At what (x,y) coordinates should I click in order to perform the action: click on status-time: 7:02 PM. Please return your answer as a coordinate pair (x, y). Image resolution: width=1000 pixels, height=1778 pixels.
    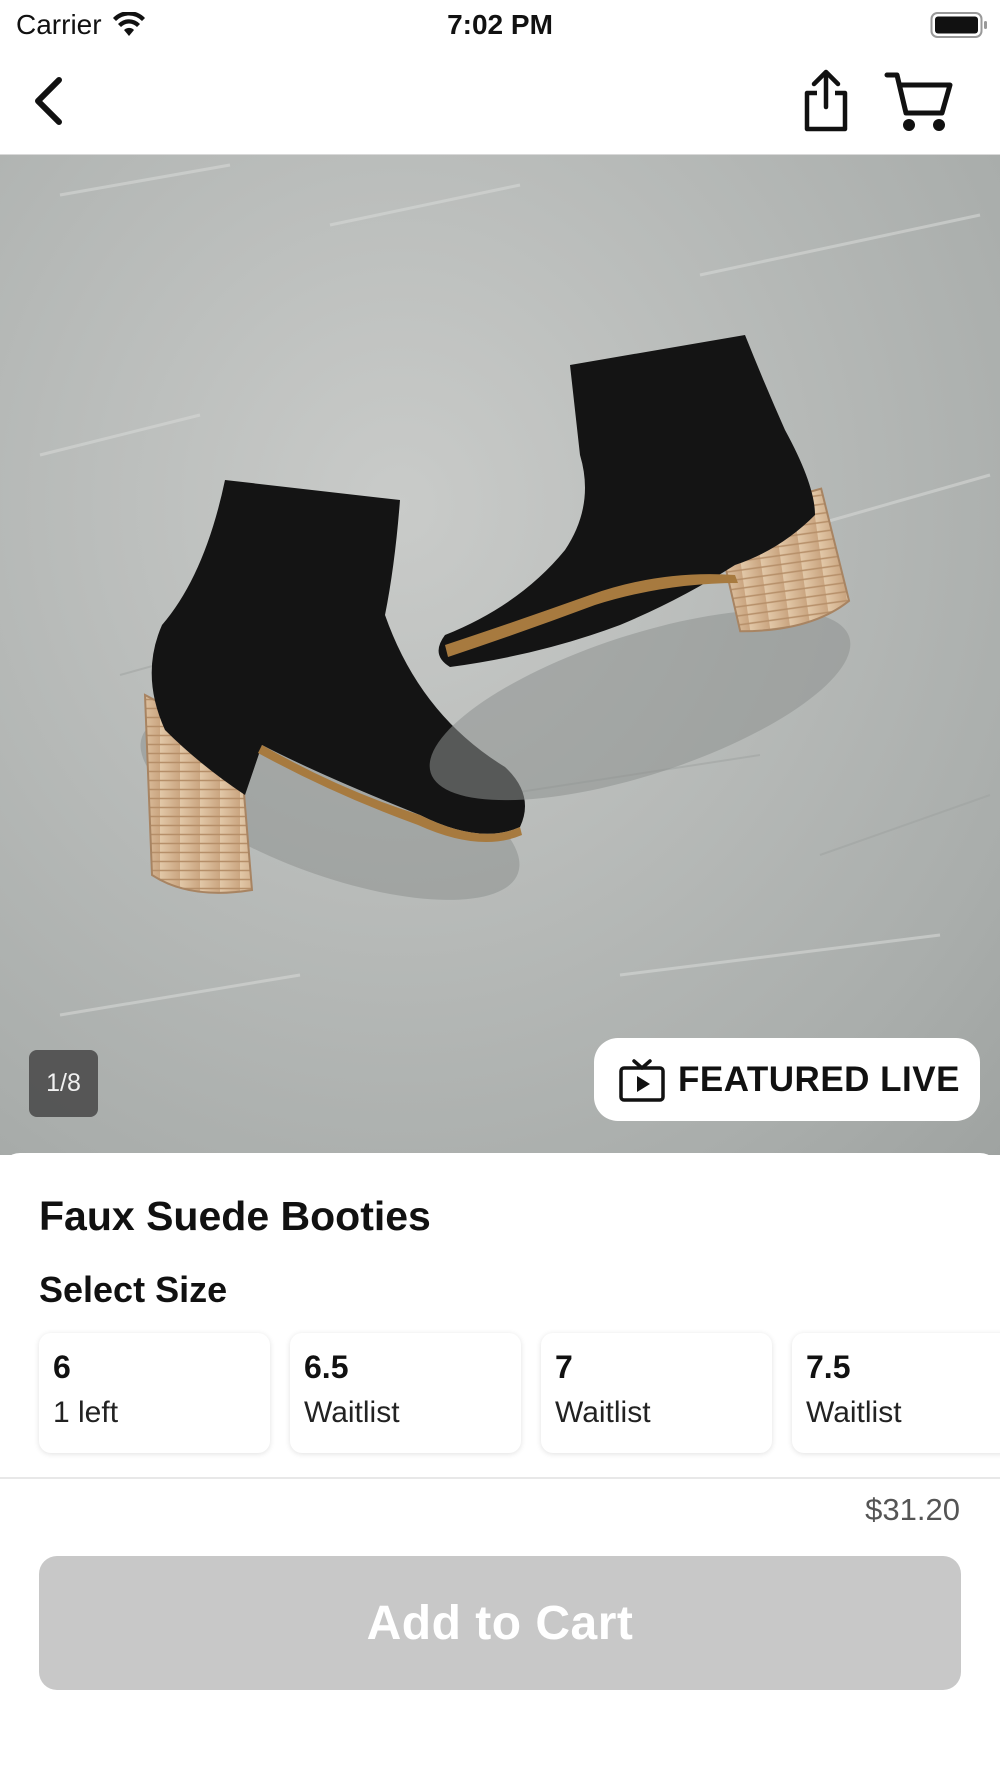
    Looking at the image, I should click on (500, 24).